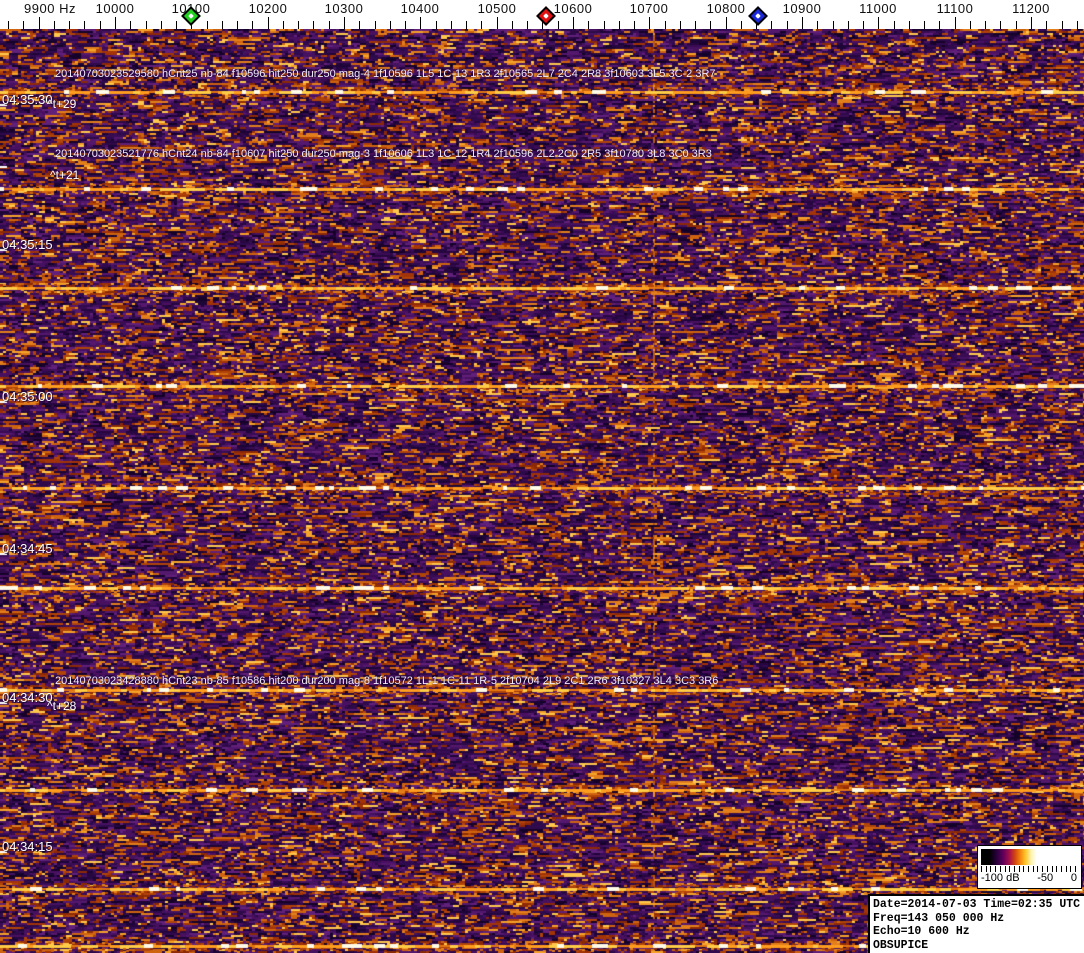 The image size is (1084, 953). I want to click on freq-tick-label: 10000, so click(115, 8).